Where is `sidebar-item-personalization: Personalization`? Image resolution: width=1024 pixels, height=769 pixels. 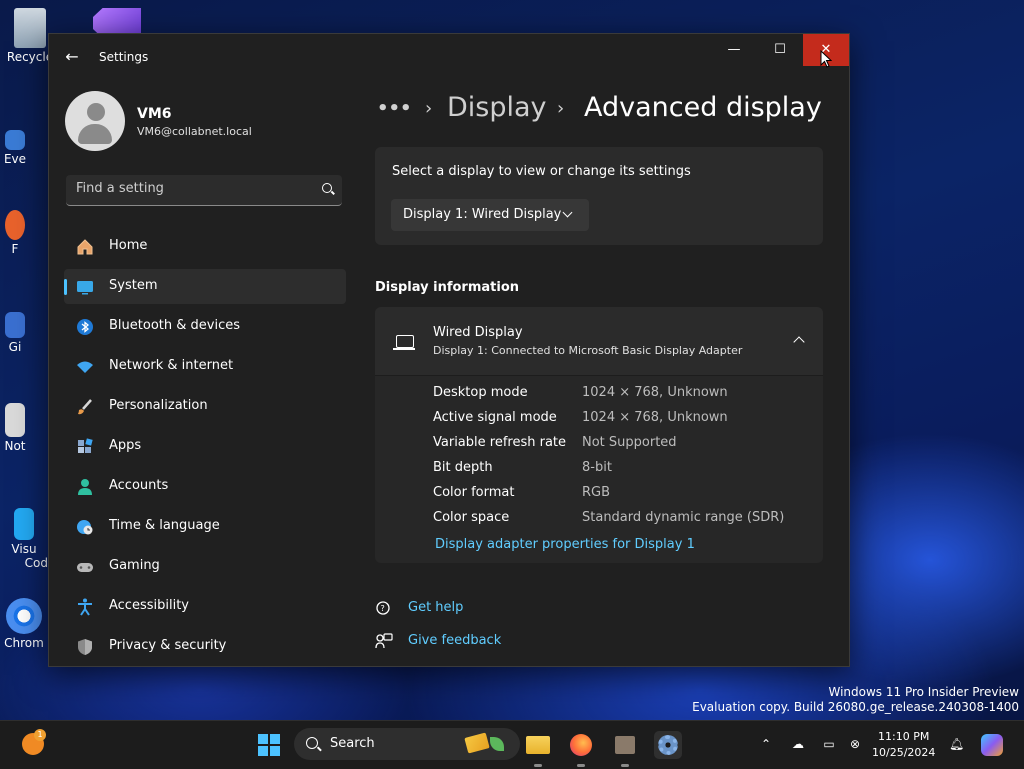 sidebar-item-personalization: Personalization is located at coordinates (205, 406).